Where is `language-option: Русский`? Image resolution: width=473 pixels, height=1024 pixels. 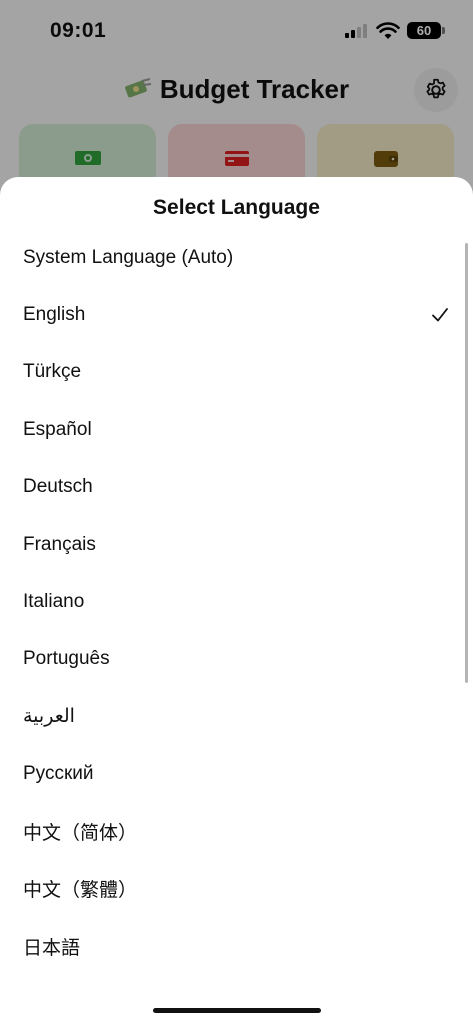 language-option: Русский is located at coordinates (236, 774).